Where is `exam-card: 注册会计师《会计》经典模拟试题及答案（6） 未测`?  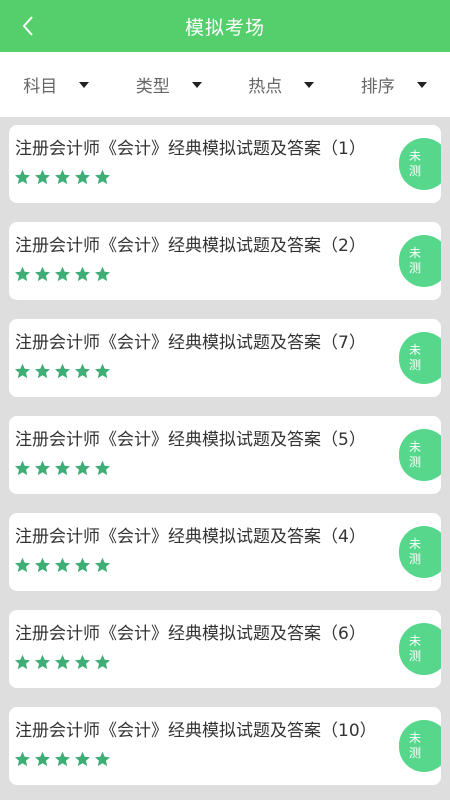
exam-card: 注册会计师《会计》经典模拟试题及答案（6） 未测 is located at coordinates (225, 649).